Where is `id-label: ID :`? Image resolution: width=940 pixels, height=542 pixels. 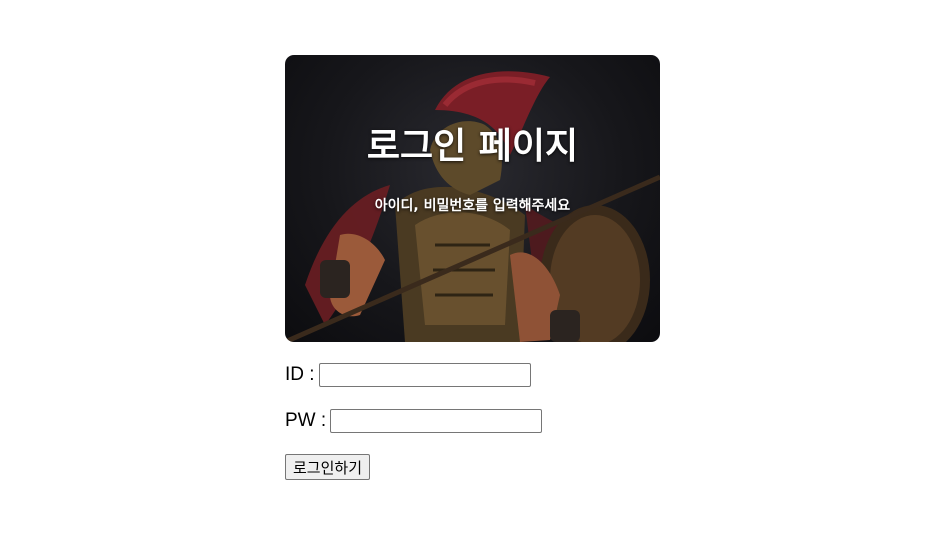
id-label: ID : is located at coordinates (300, 374).